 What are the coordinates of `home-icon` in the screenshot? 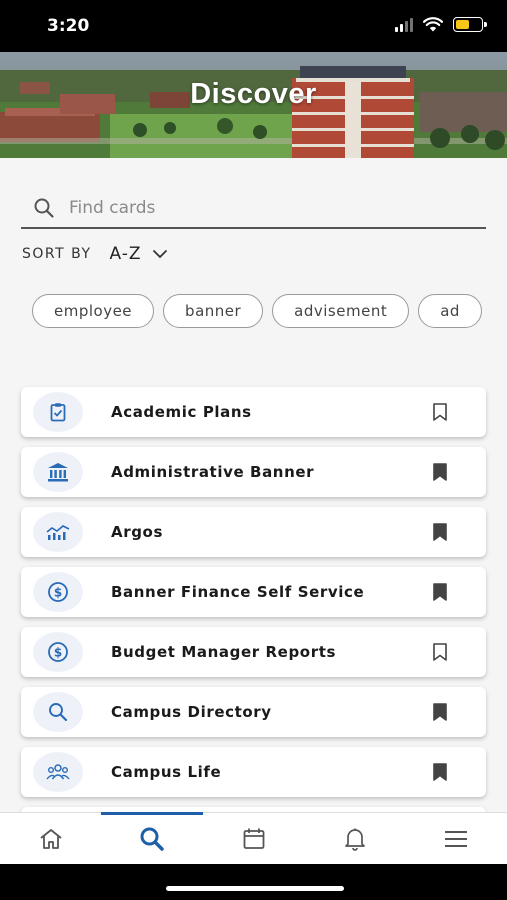 It's located at (51, 839).